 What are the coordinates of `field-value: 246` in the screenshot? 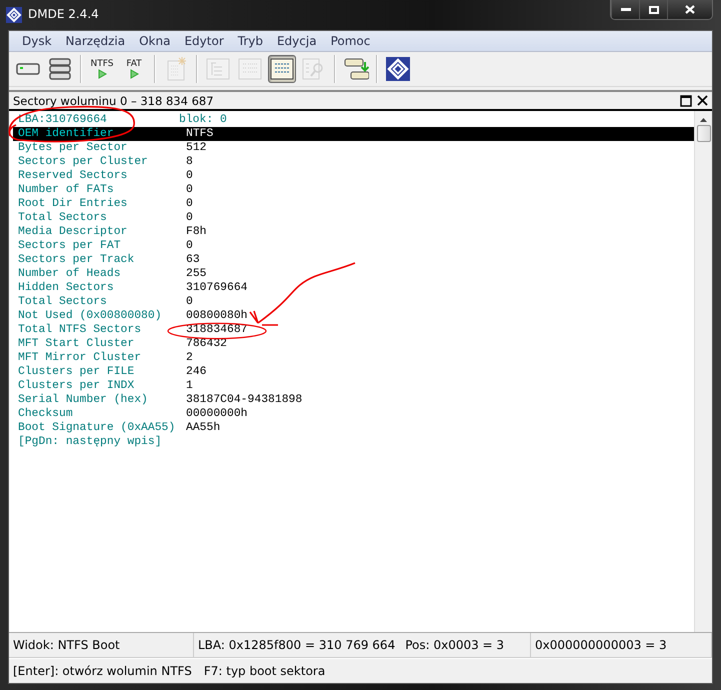 It's located at (196, 372).